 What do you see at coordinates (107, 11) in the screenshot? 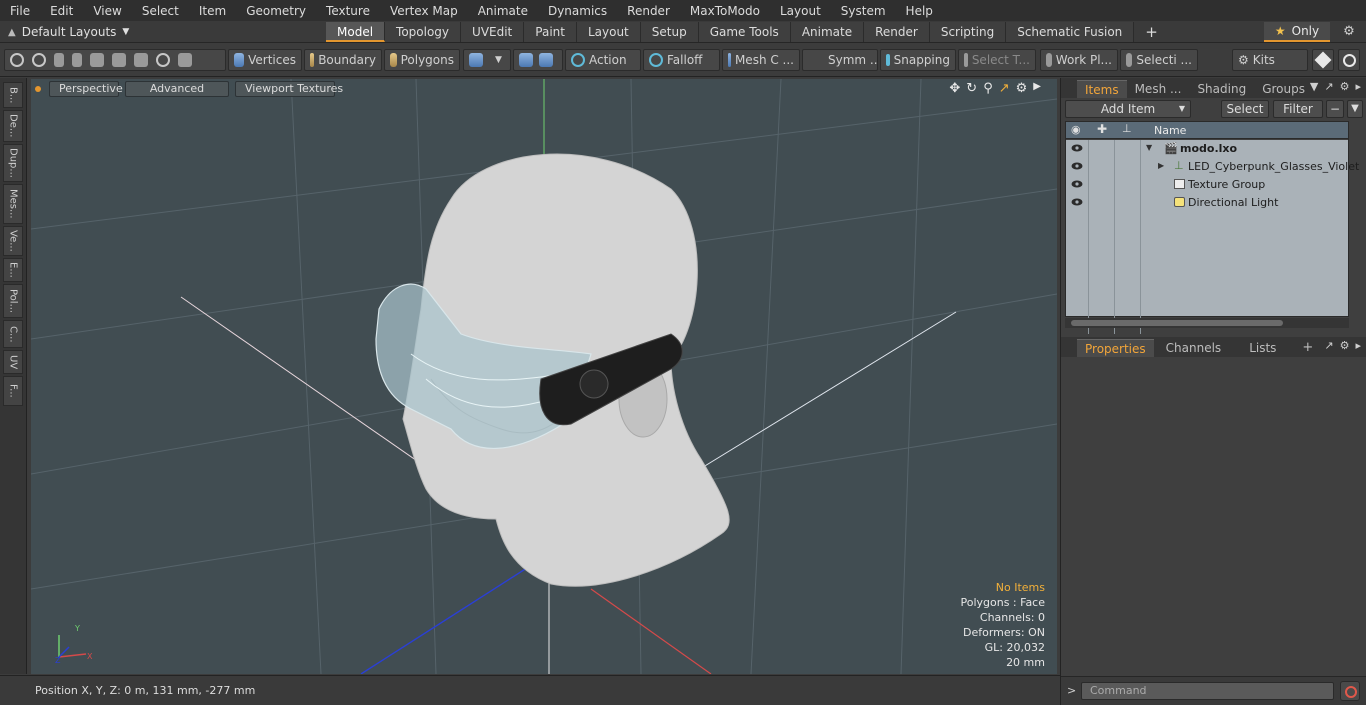
I see `menu-view: View` at bounding box center [107, 11].